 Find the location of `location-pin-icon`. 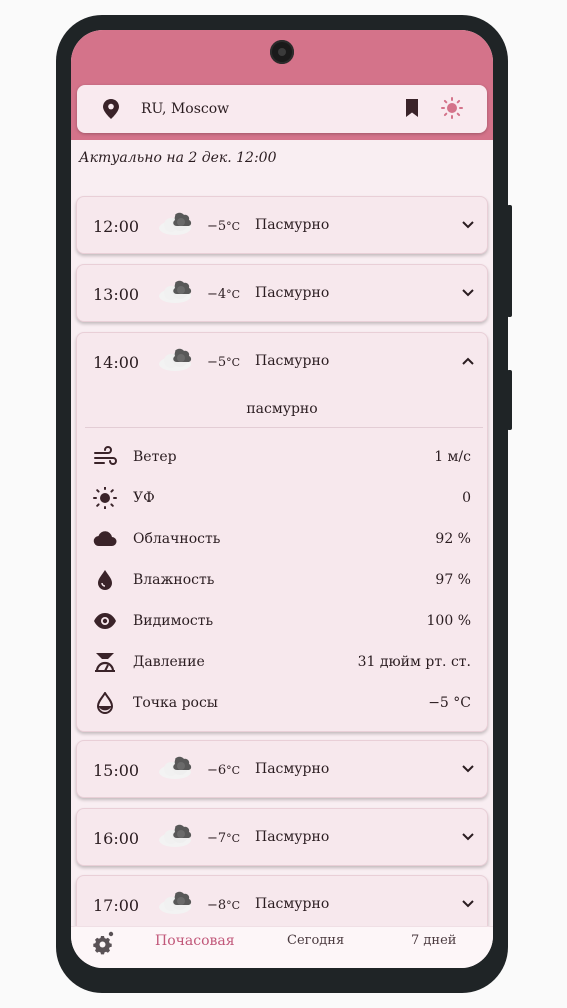

location-pin-icon is located at coordinates (111, 111).